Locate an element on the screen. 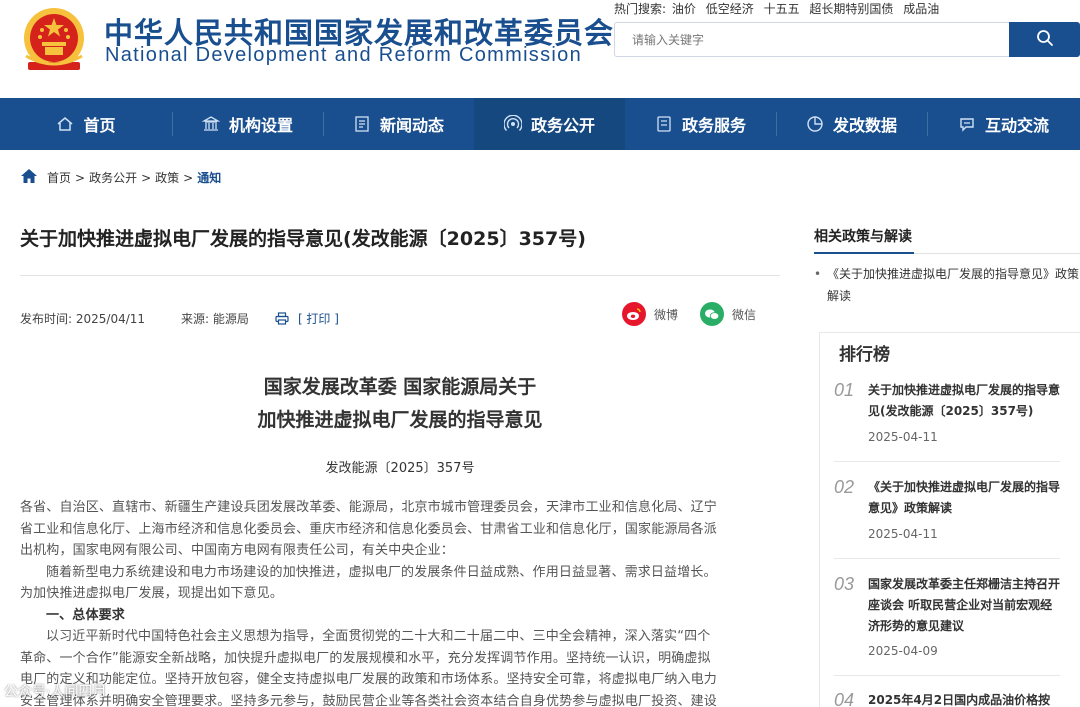 The width and height of the screenshot is (1080, 707). hot-search-label: 热门搜索: is located at coordinates (640, 9).